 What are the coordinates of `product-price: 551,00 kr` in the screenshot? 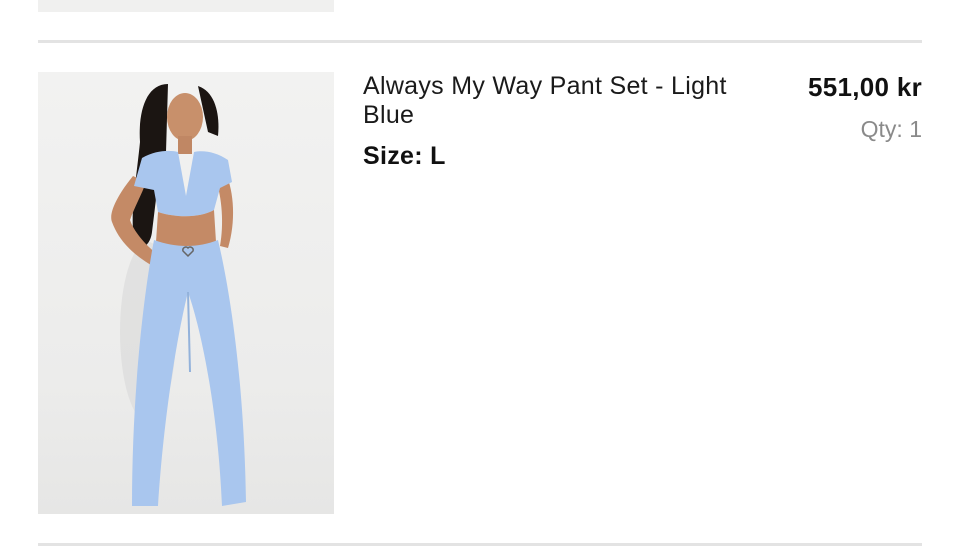 It's located at (864, 87).